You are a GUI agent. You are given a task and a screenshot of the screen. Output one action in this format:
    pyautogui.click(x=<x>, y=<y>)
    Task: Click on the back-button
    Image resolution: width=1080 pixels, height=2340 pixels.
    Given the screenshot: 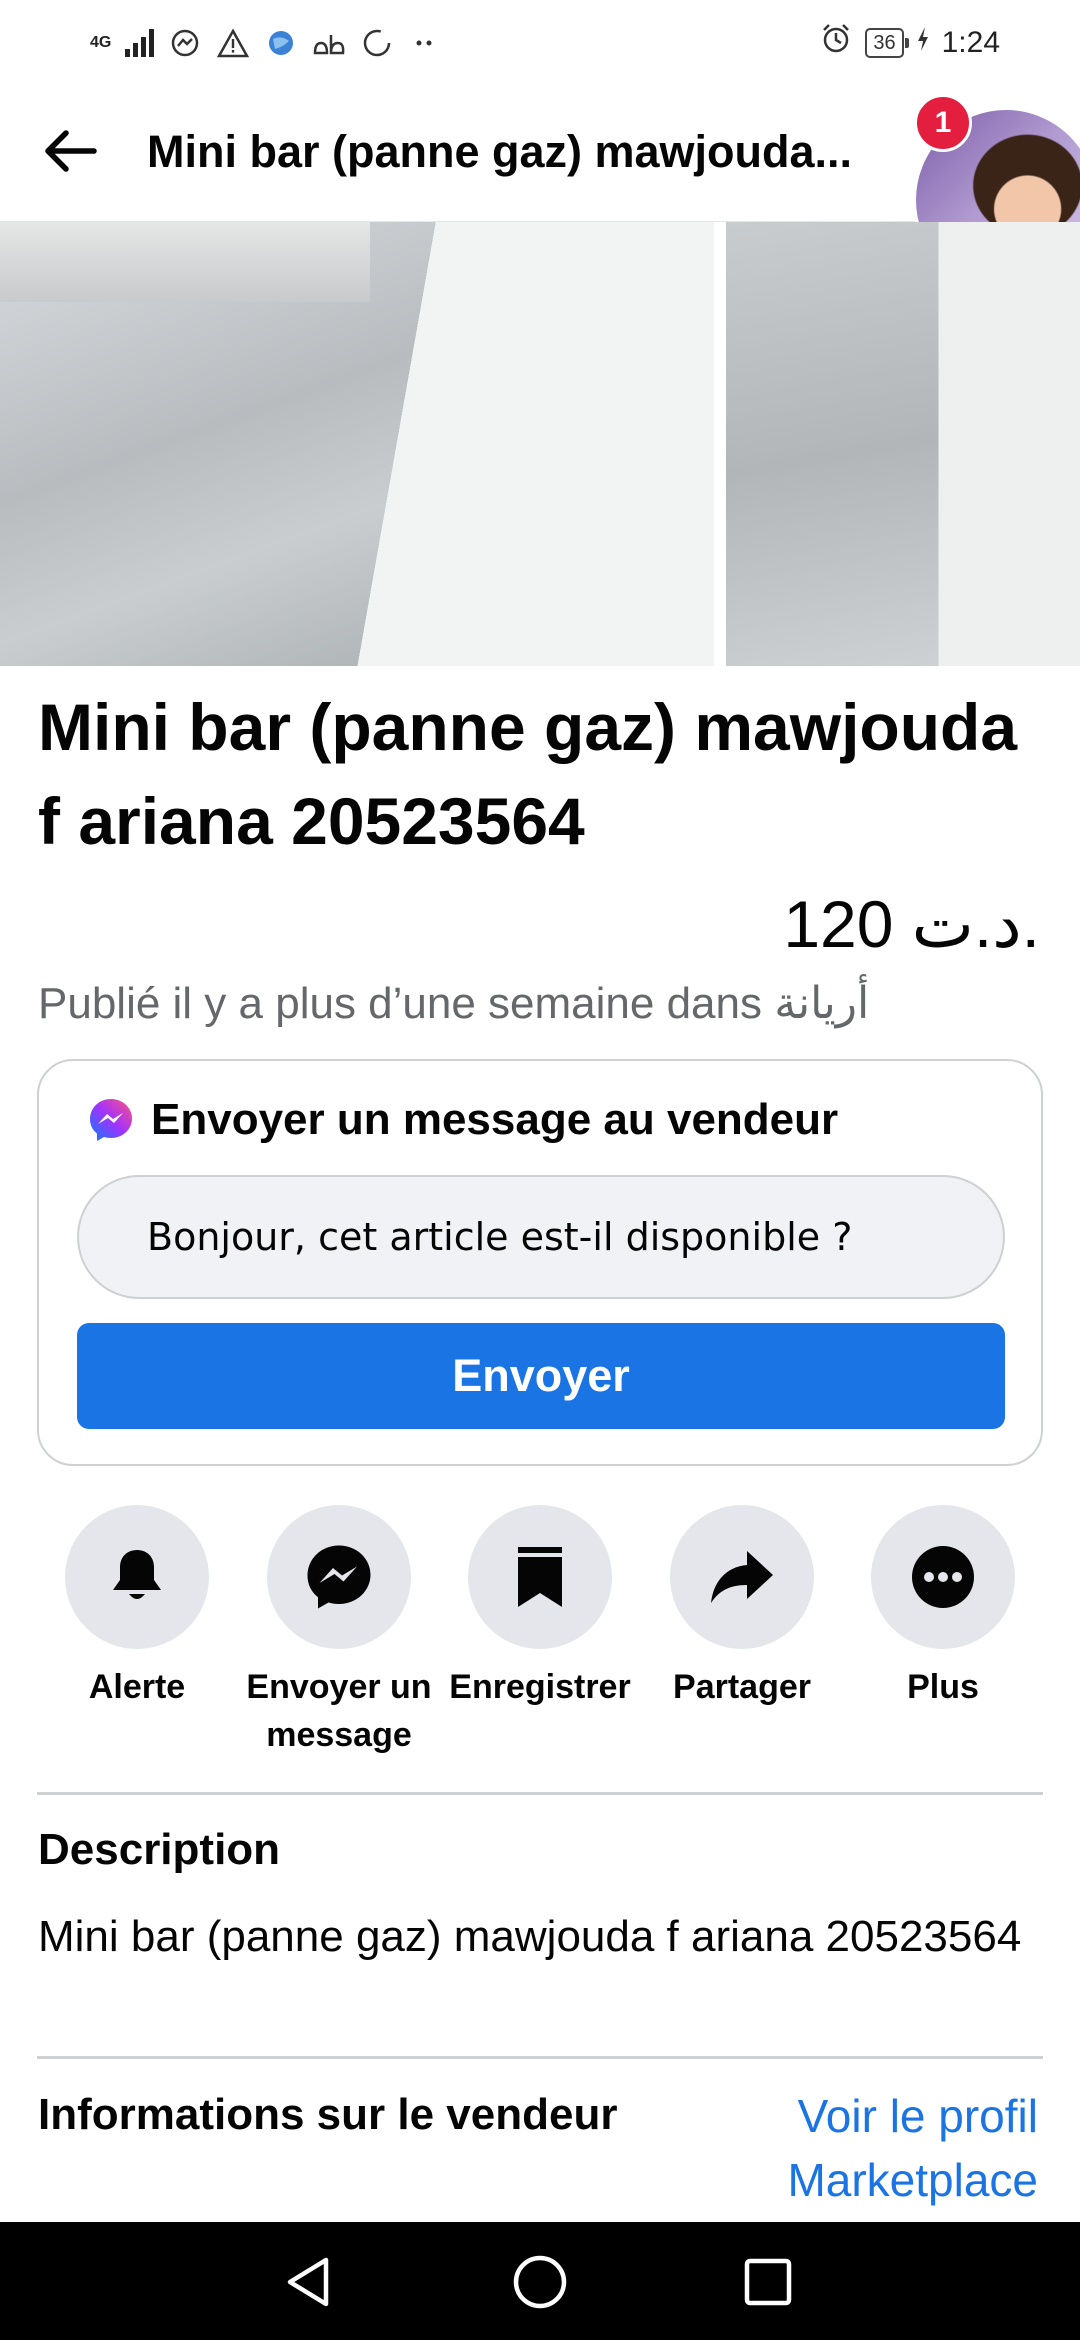 What is the action you would take?
    pyautogui.click(x=70, y=151)
    